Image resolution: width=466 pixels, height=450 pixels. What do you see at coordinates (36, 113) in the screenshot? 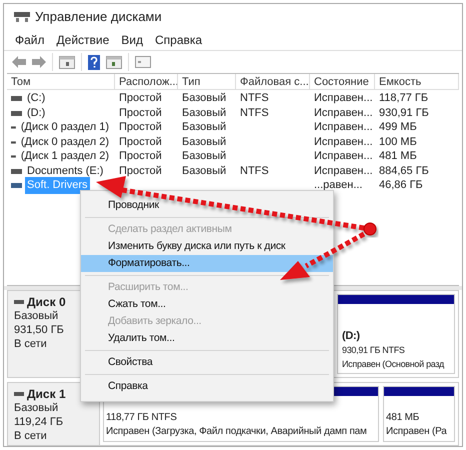
I see `volume-name: (D:)` at bounding box center [36, 113].